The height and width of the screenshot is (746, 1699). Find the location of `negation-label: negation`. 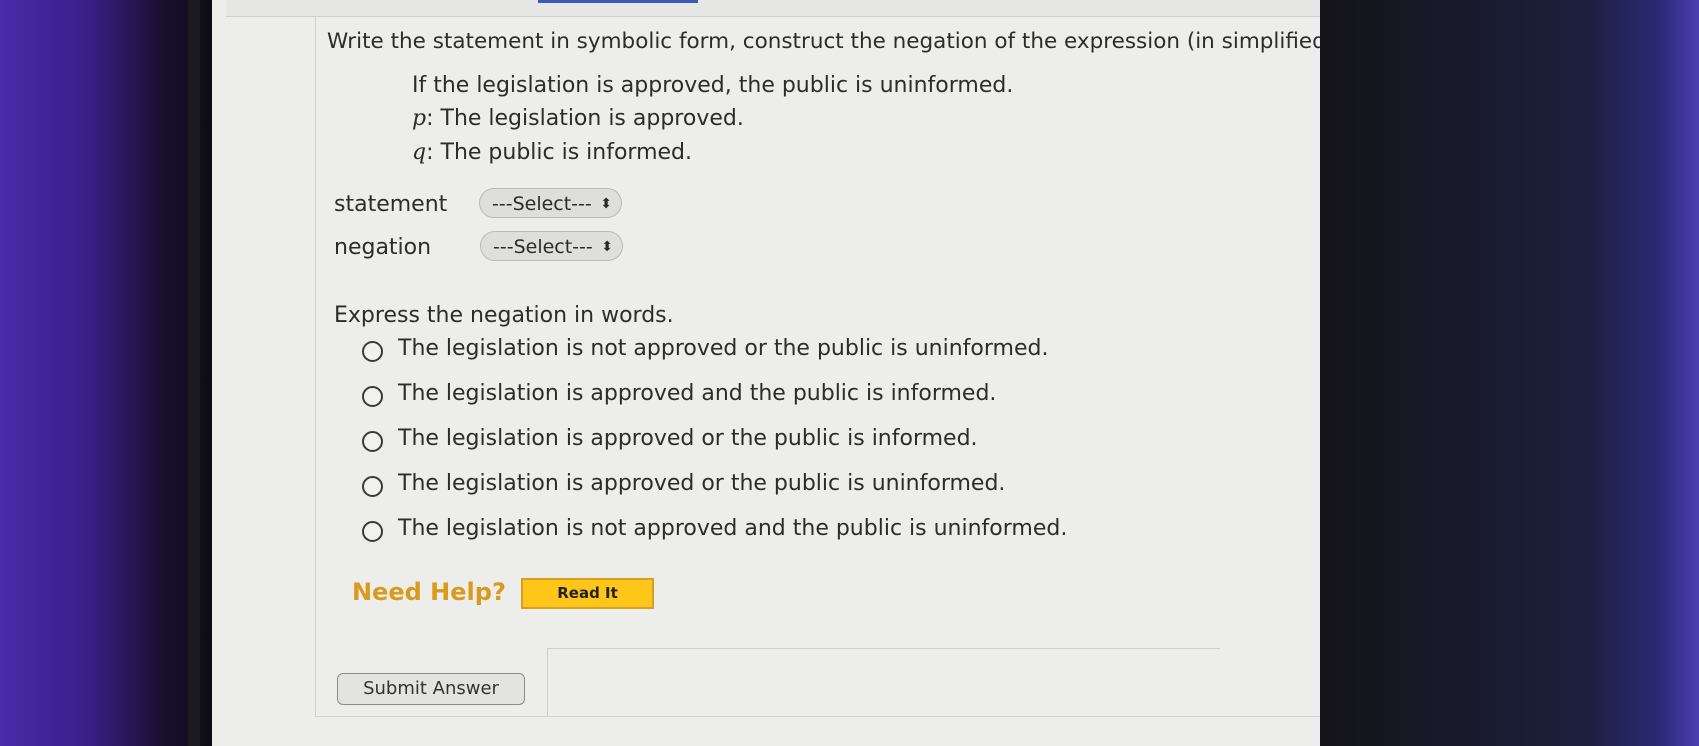

negation-label: negation is located at coordinates (383, 247).